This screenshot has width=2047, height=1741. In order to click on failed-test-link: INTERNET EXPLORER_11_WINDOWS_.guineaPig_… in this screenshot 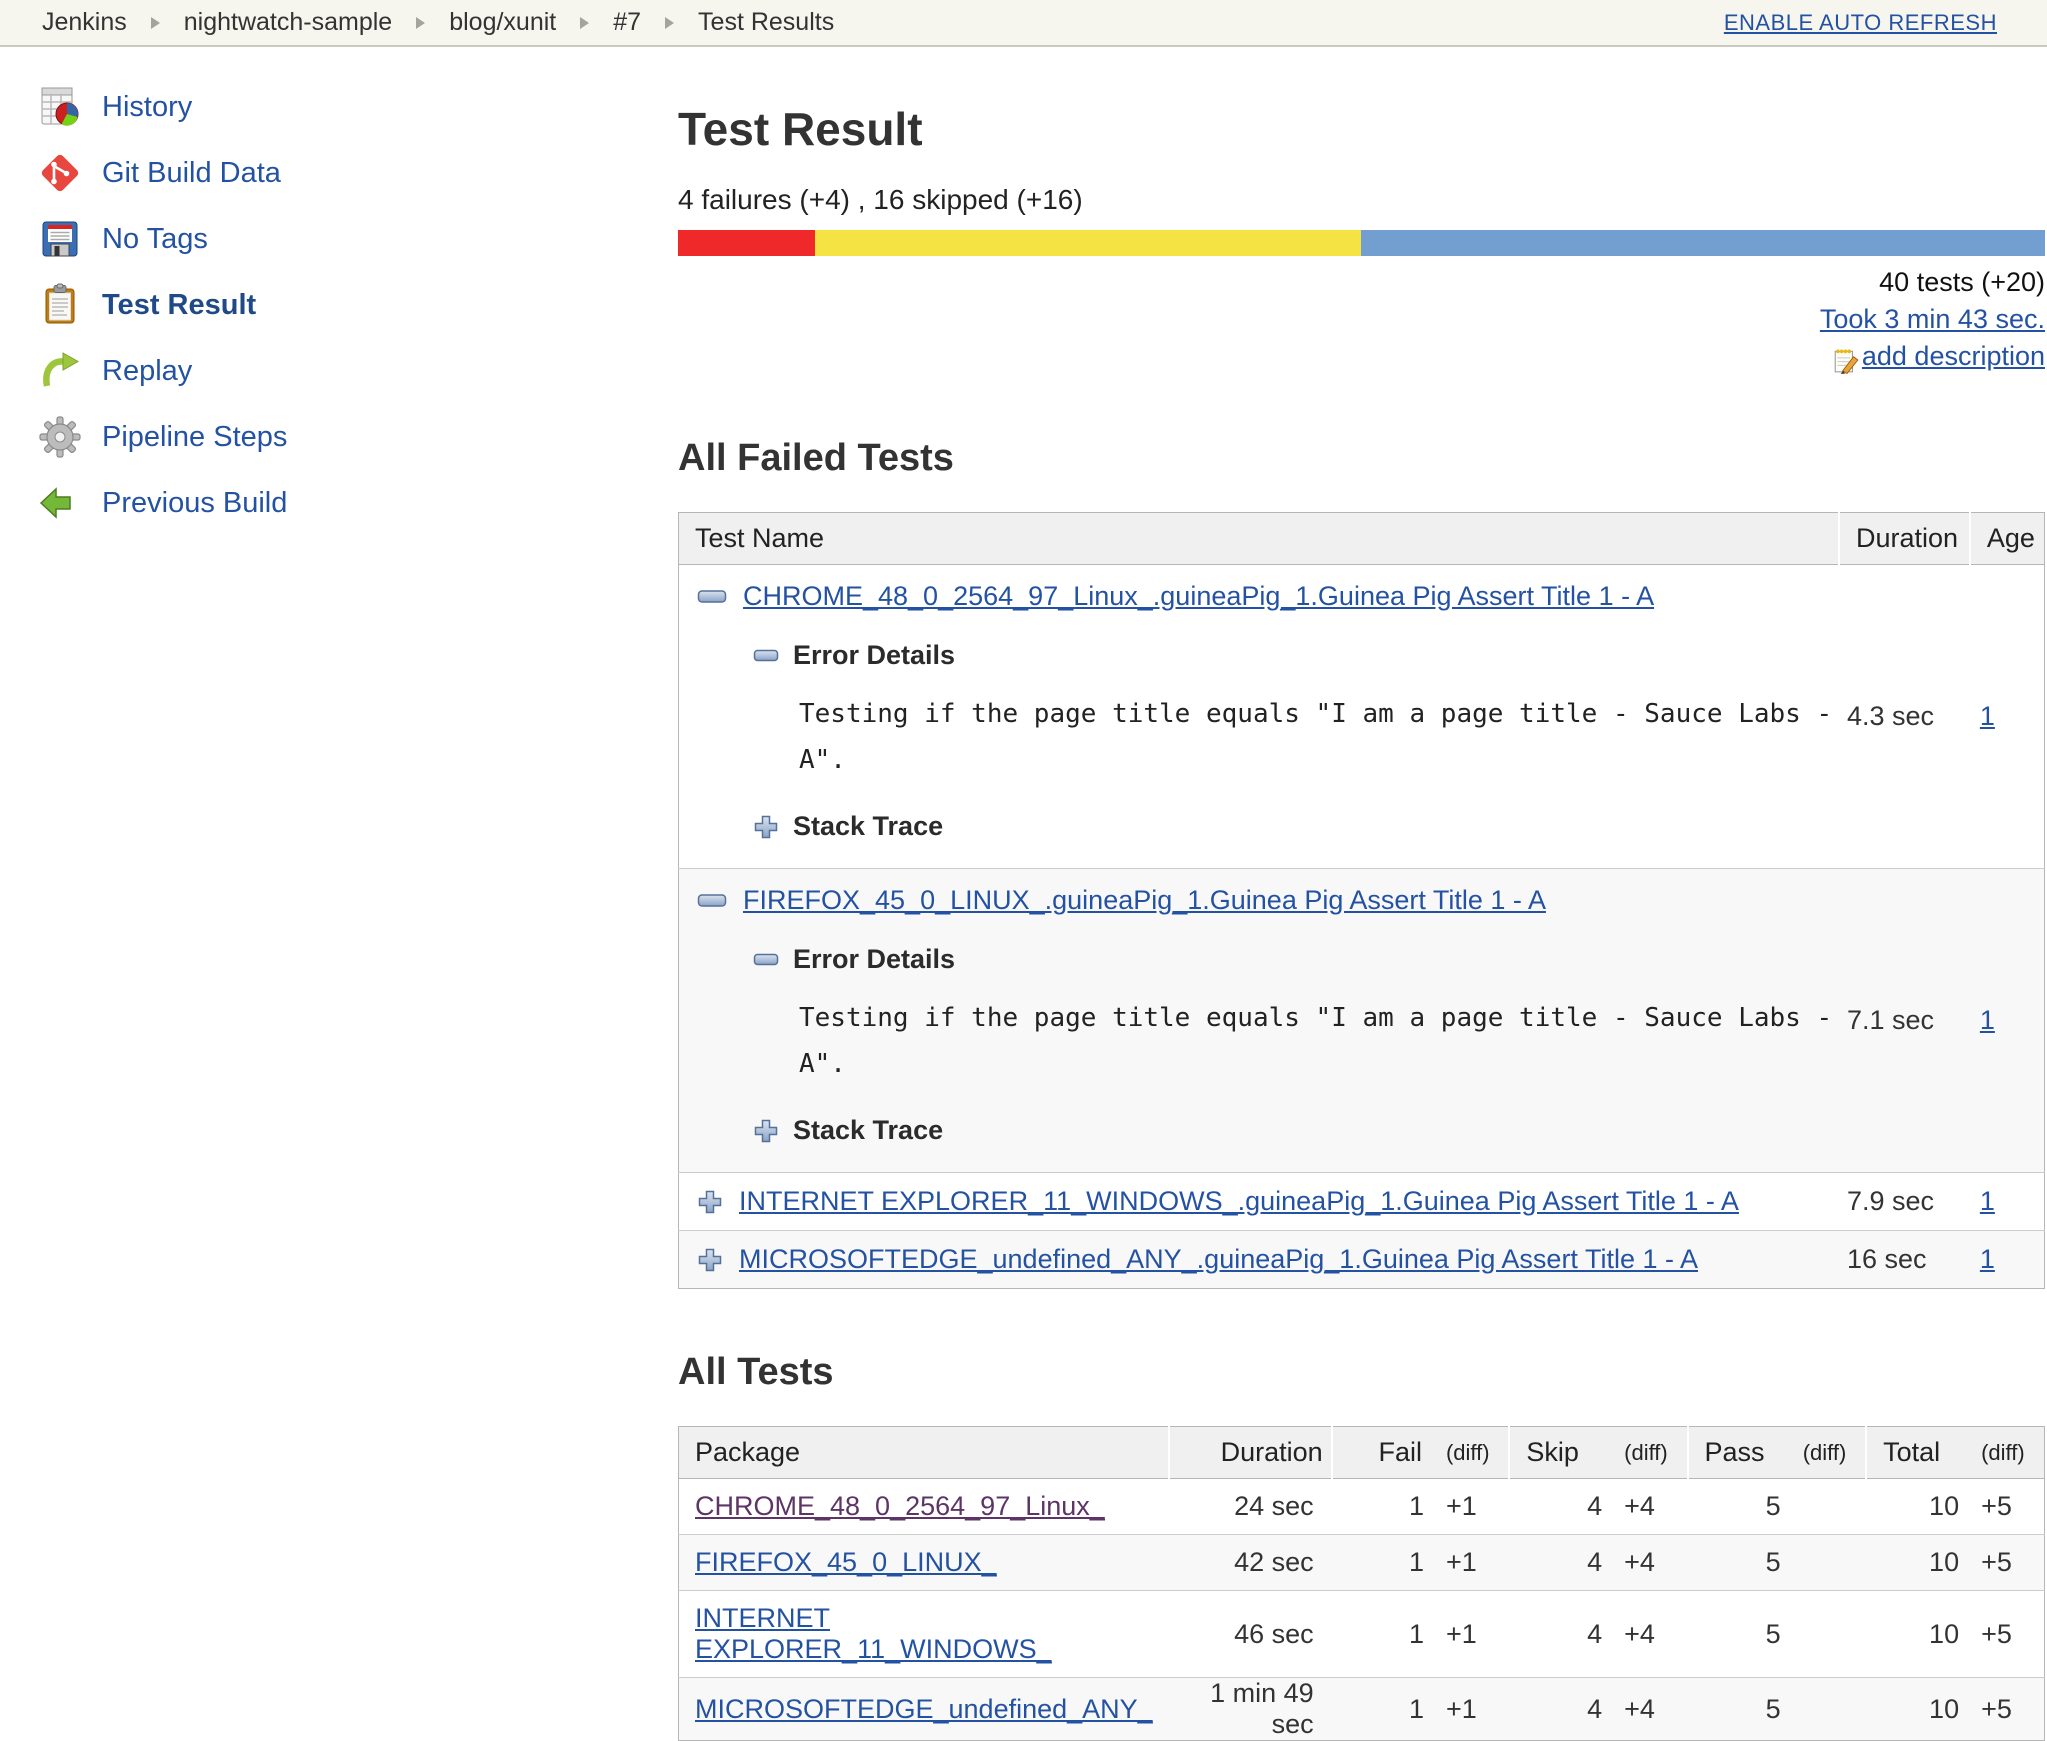, I will do `click(1239, 1201)`.